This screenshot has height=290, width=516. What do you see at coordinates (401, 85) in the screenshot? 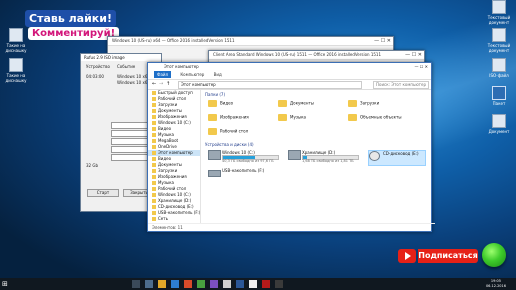
I see `search-input: Поиск: Этот компьютер` at bounding box center [401, 85].